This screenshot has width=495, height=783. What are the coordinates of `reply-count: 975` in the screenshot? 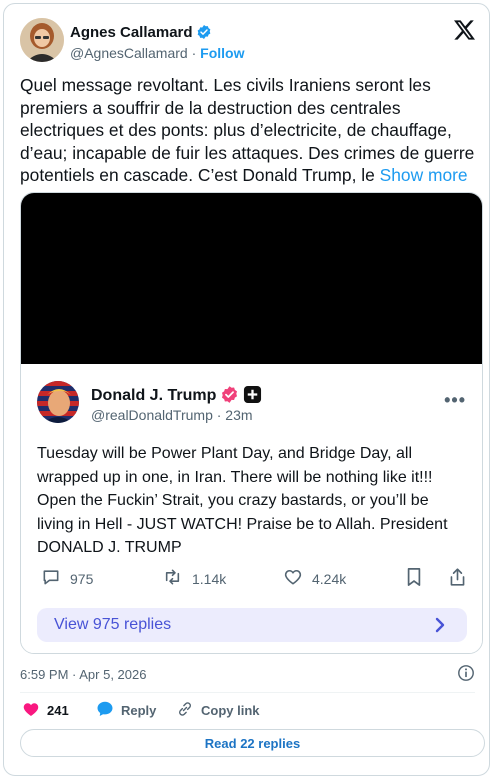 It's located at (82, 578).